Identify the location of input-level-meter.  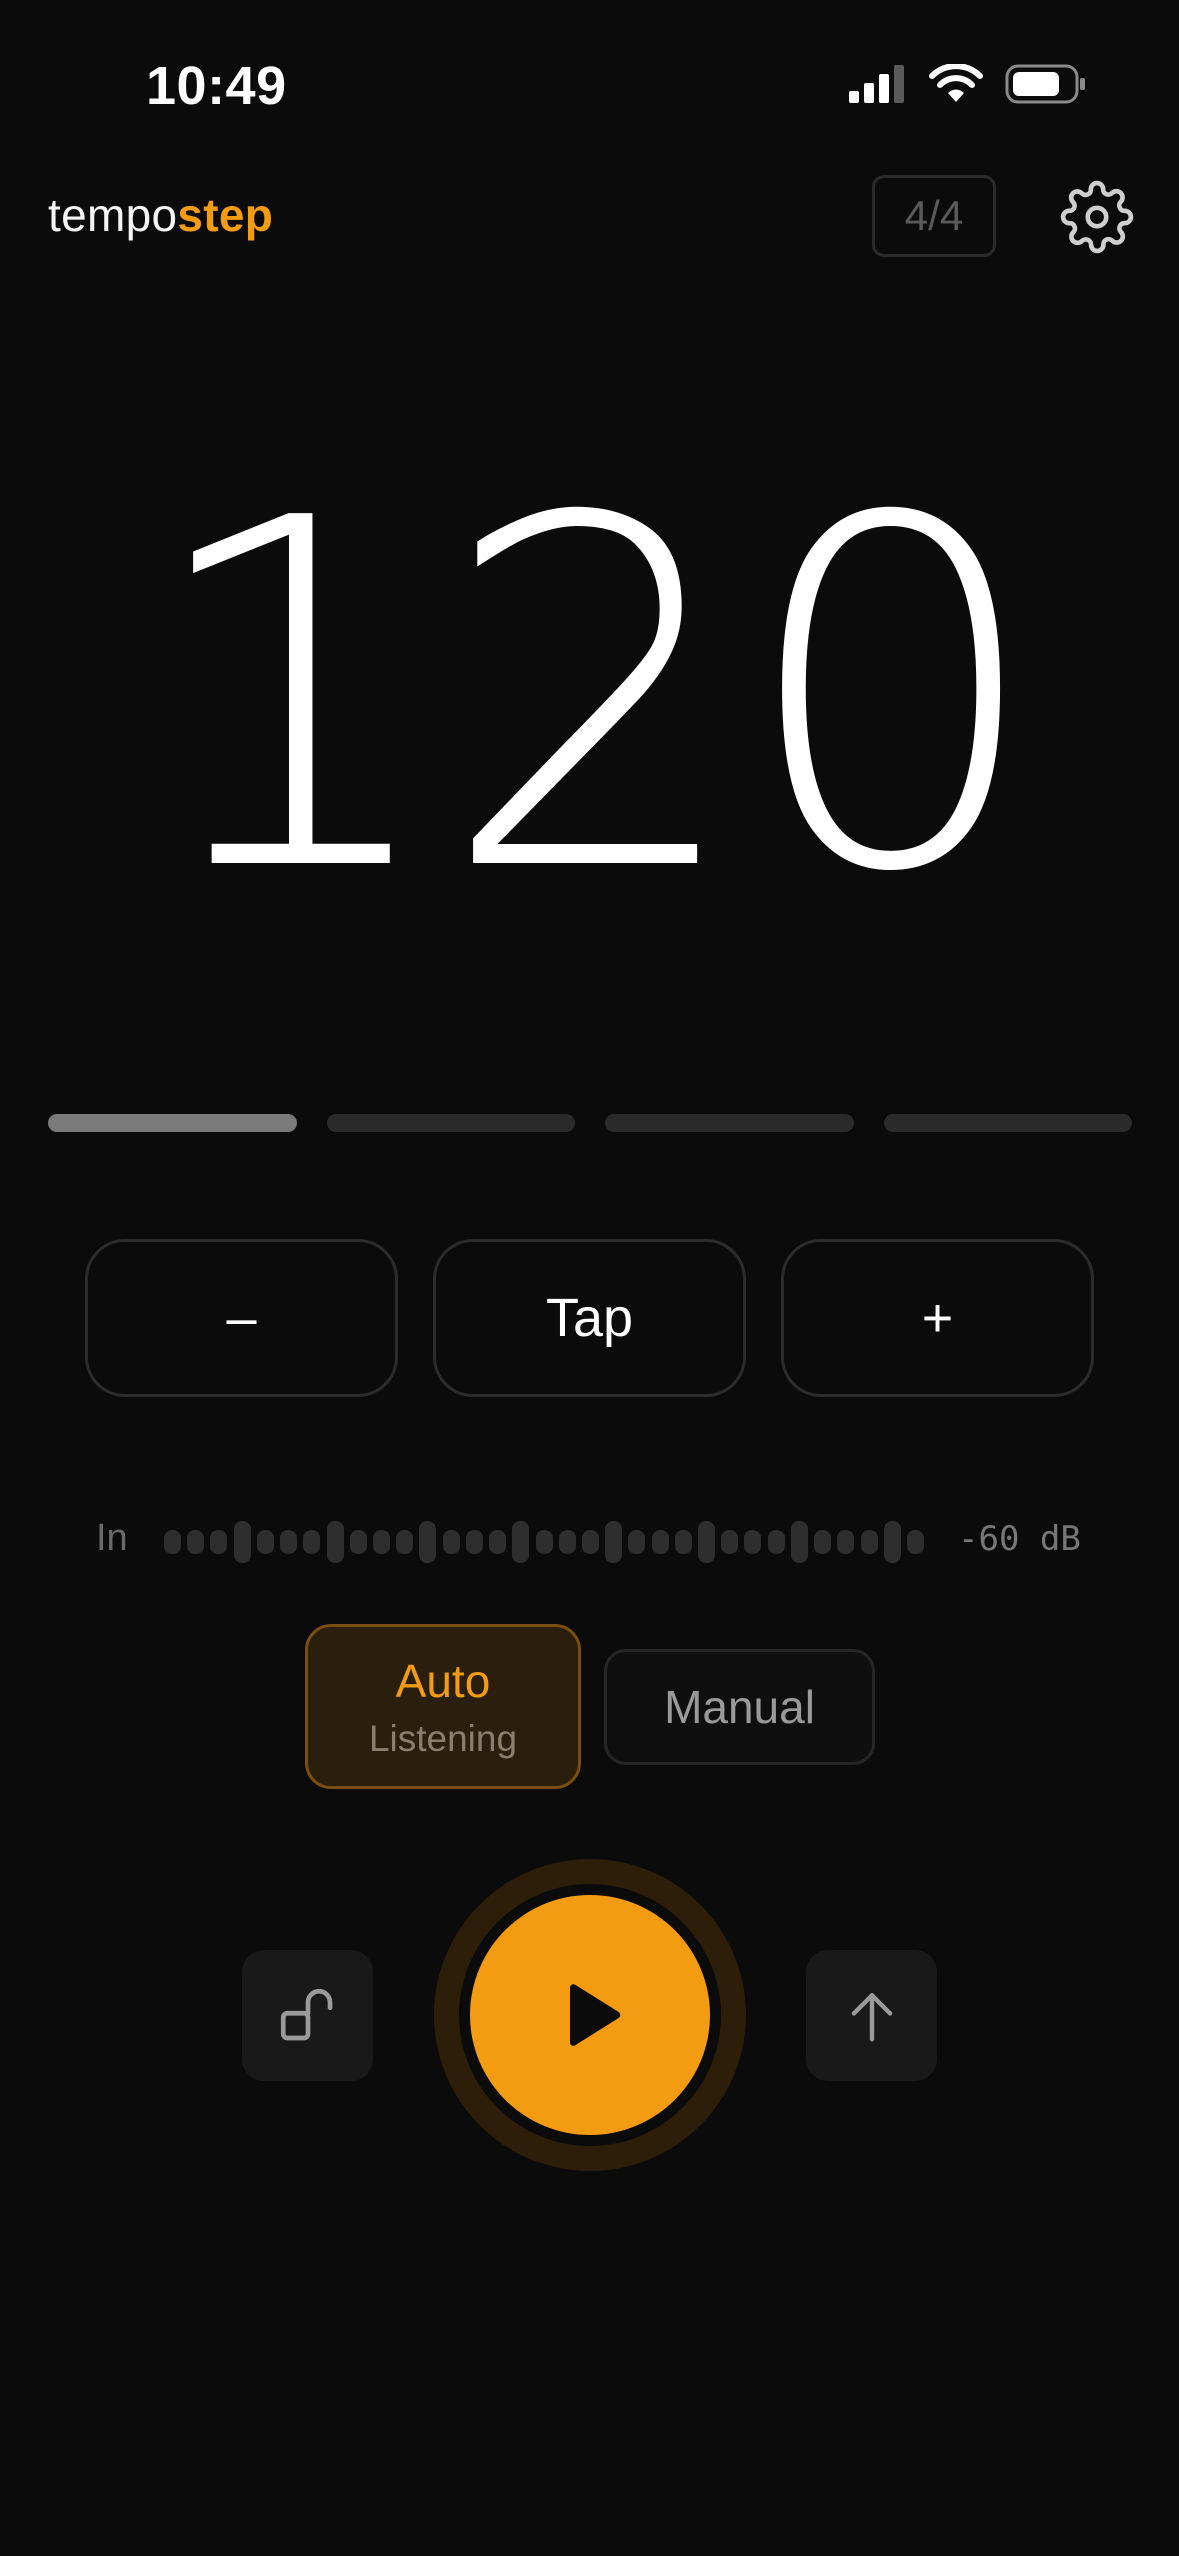
(544, 1542).